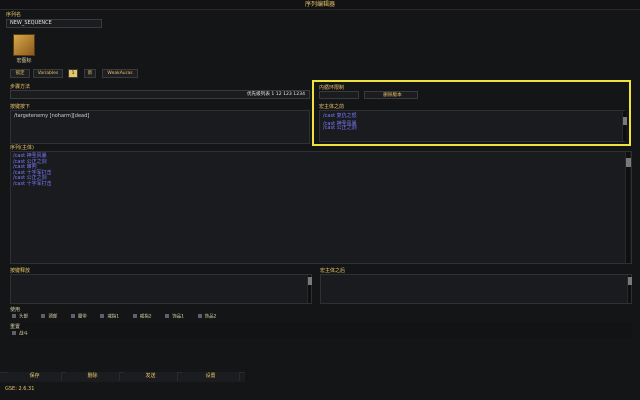 The image size is (640, 400). What do you see at coordinates (160, 94) in the screenshot?
I see `step-function-select: 优先级列表 1 12 123 1234` at bounding box center [160, 94].